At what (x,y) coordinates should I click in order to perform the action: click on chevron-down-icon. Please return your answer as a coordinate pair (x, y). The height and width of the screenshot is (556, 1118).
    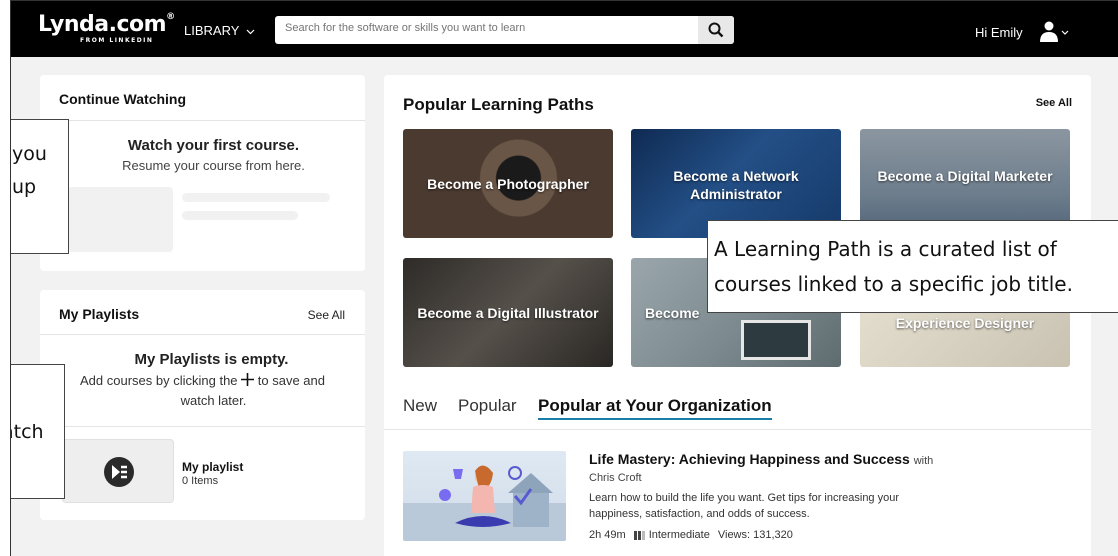
    Looking at the image, I should click on (250, 32).